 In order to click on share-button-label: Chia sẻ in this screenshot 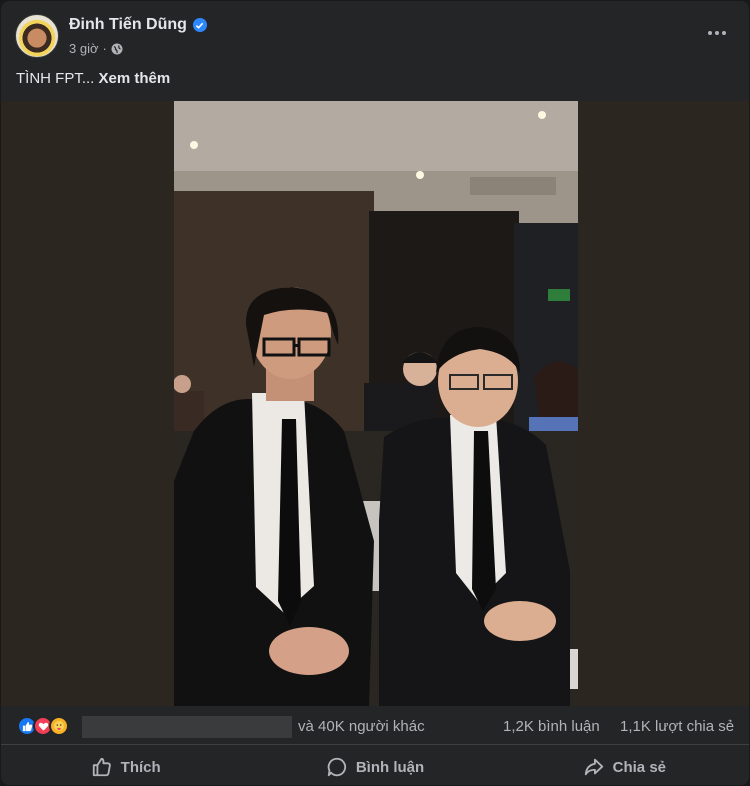, I will do `click(639, 767)`.